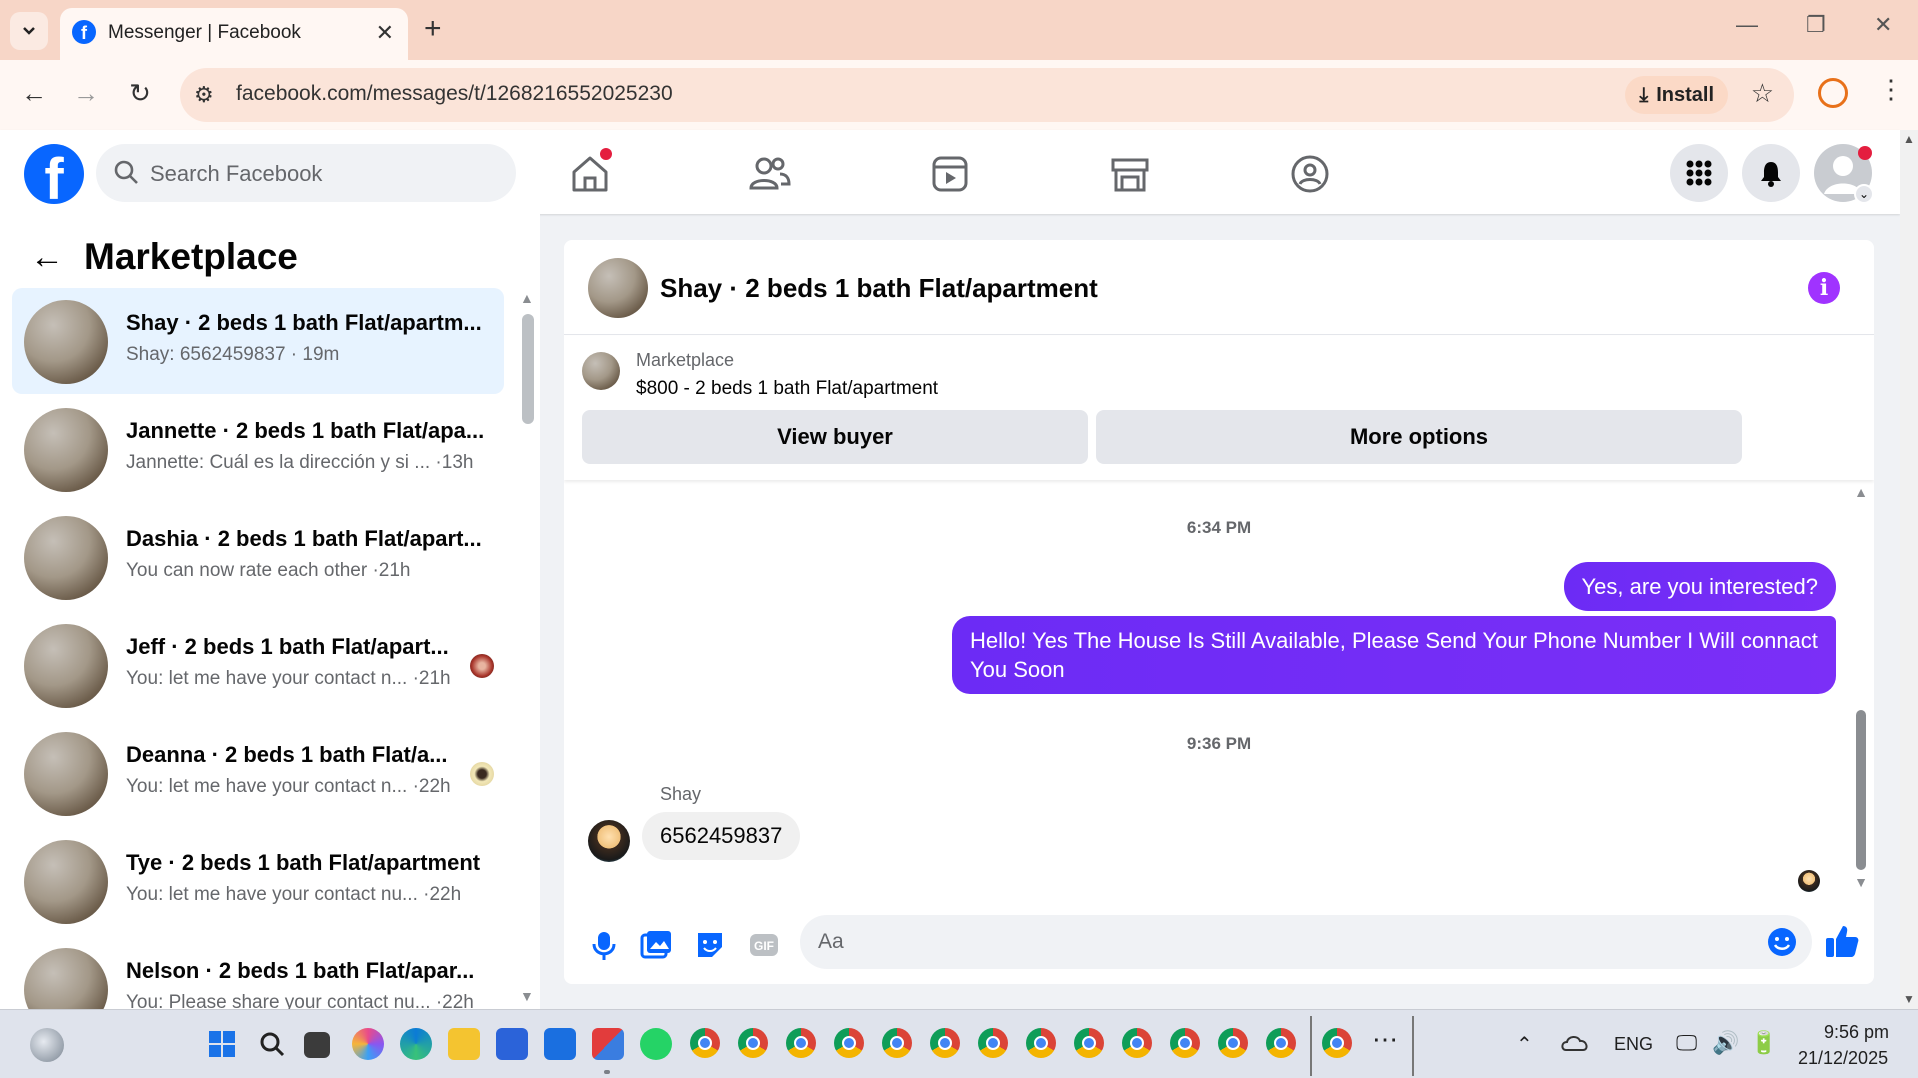 The height and width of the screenshot is (1078, 1918). Describe the element at coordinates (1861, 492) in the screenshot. I see `chat-scroll-up-icon: ▲` at that location.